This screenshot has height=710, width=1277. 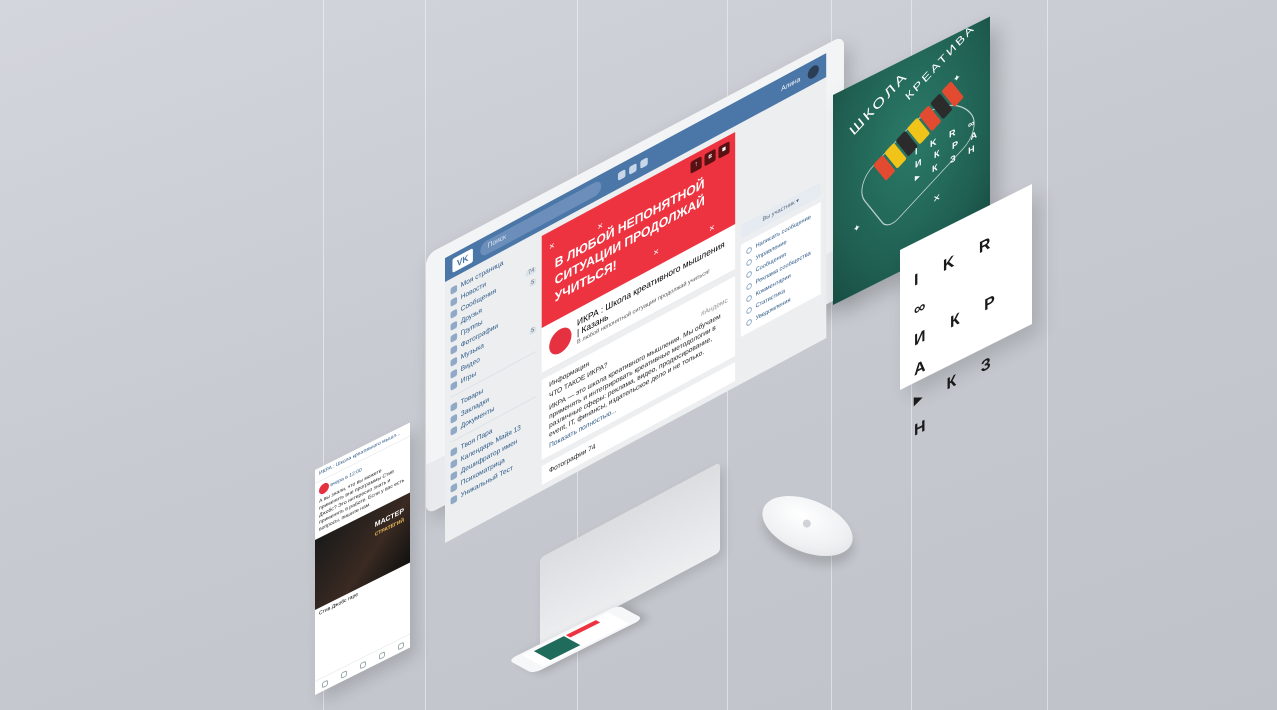 What do you see at coordinates (633, 169) in the screenshot?
I see `music-icon` at bounding box center [633, 169].